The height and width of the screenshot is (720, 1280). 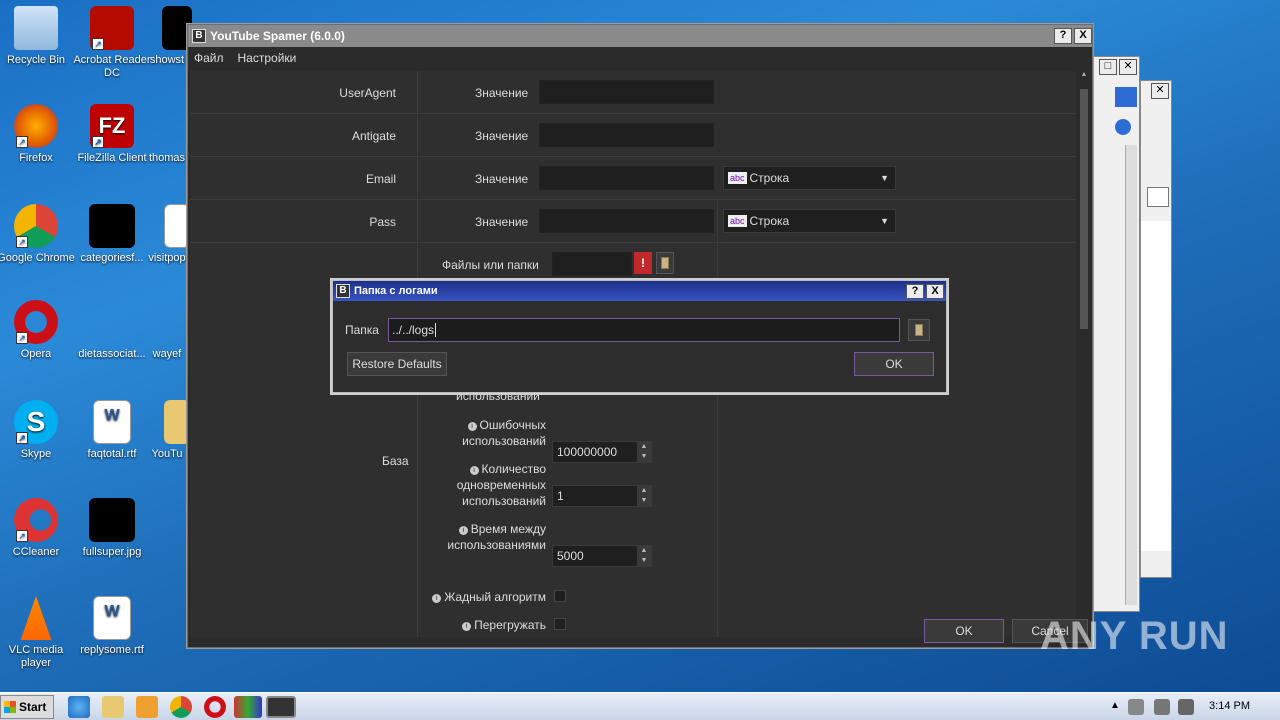 I want to click on scrollbar, so click(x=1131, y=375).